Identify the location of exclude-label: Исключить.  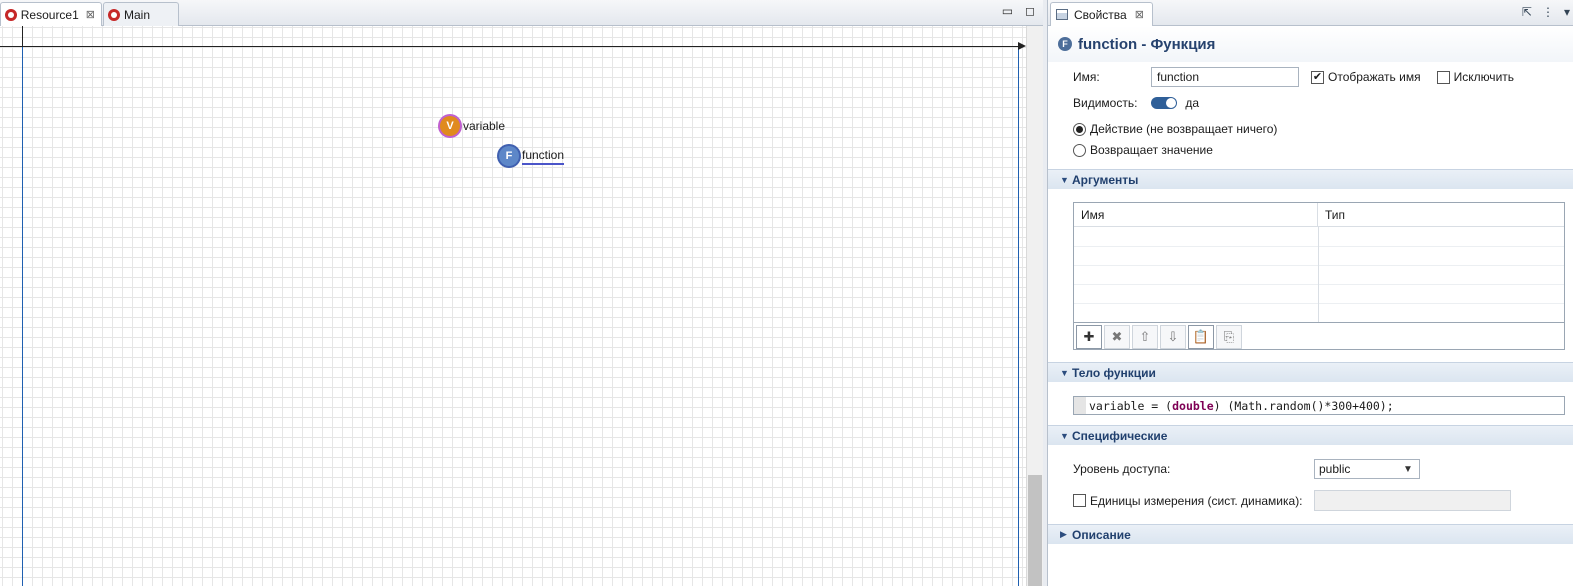
(1484, 77).